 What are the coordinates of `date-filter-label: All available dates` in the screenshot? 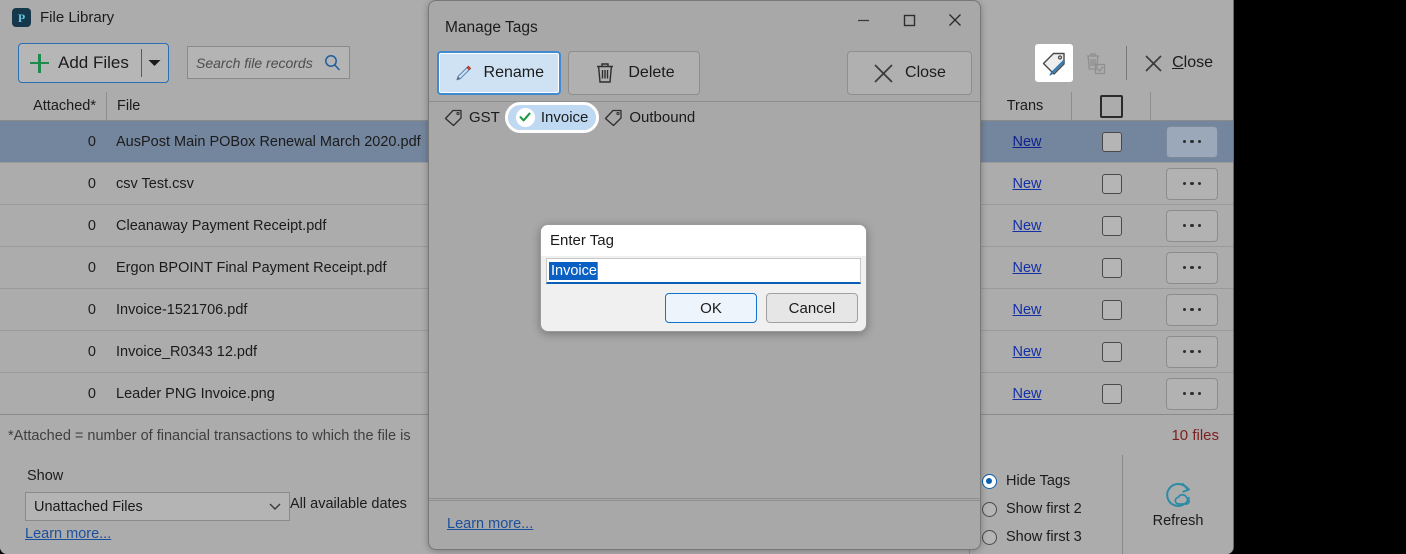 It's located at (348, 504).